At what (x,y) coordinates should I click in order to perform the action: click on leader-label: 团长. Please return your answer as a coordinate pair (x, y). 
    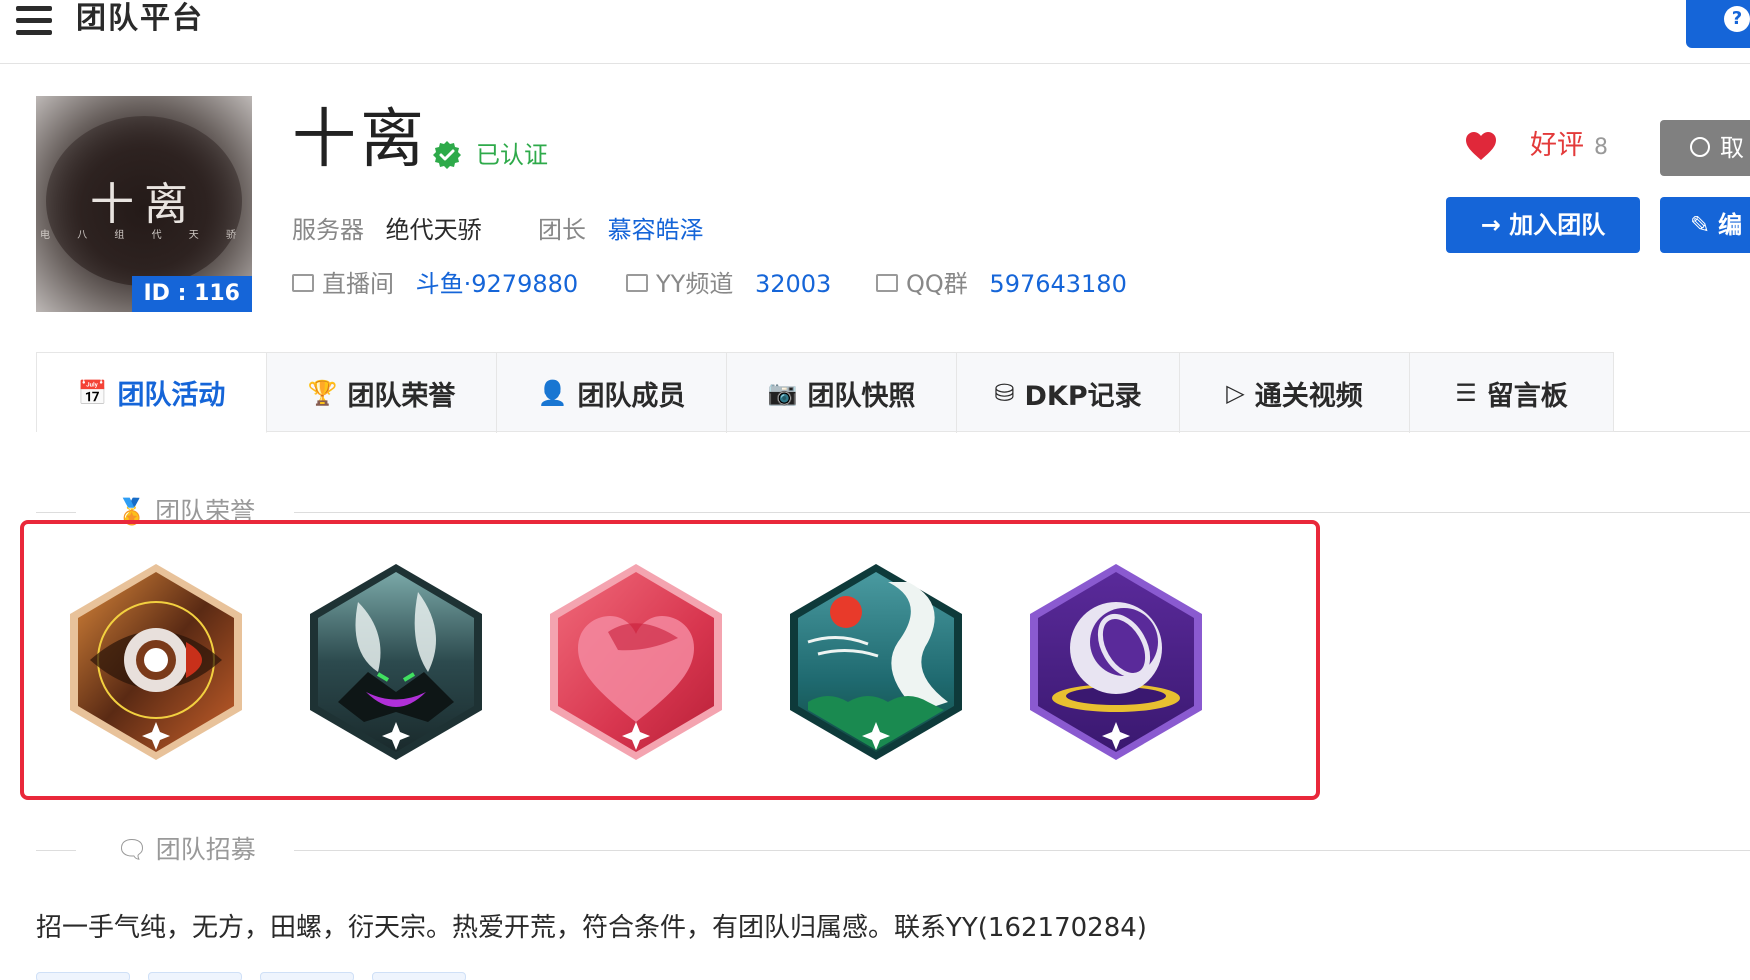
    Looking at the image, I should click on (562, 230).